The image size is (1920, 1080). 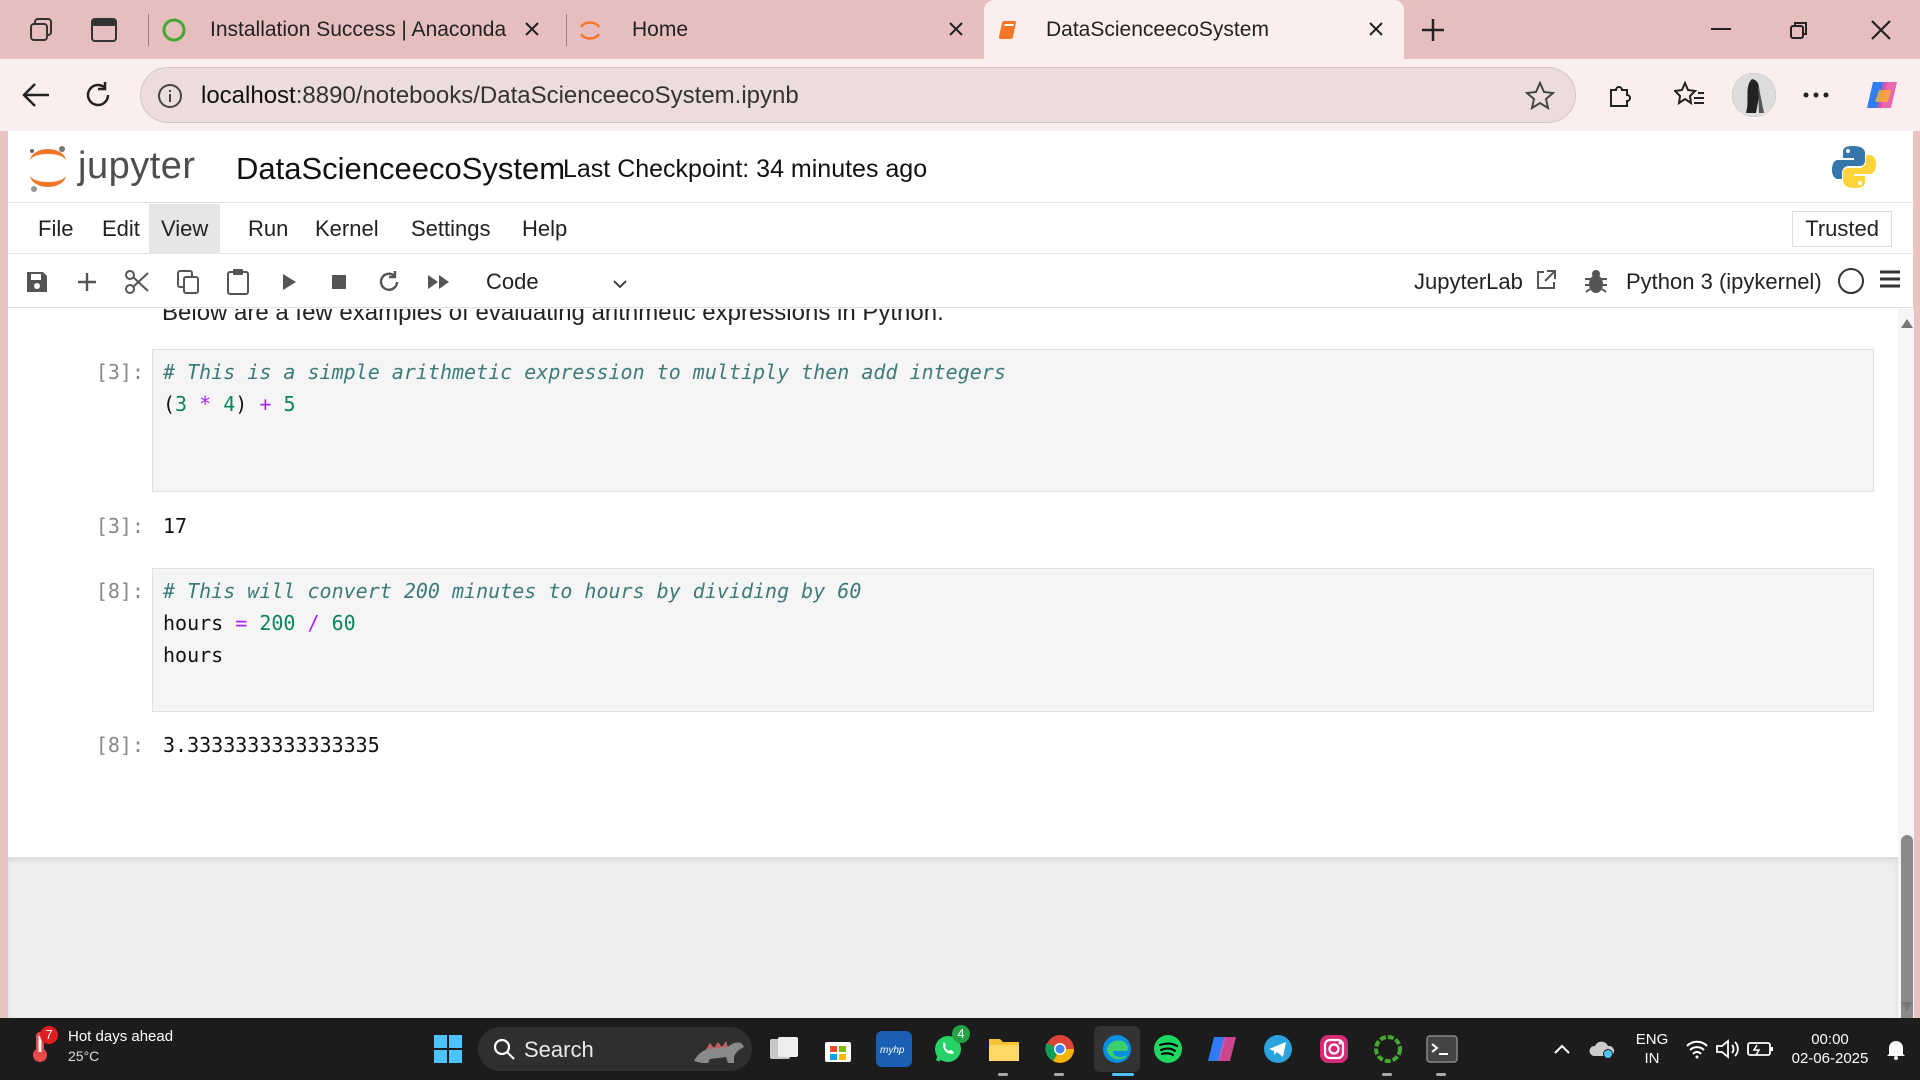 What do you see at coordinates (1168, 1049) in the screenshot?
I see `spotify-icon` at bounding box center [1168, 1049].